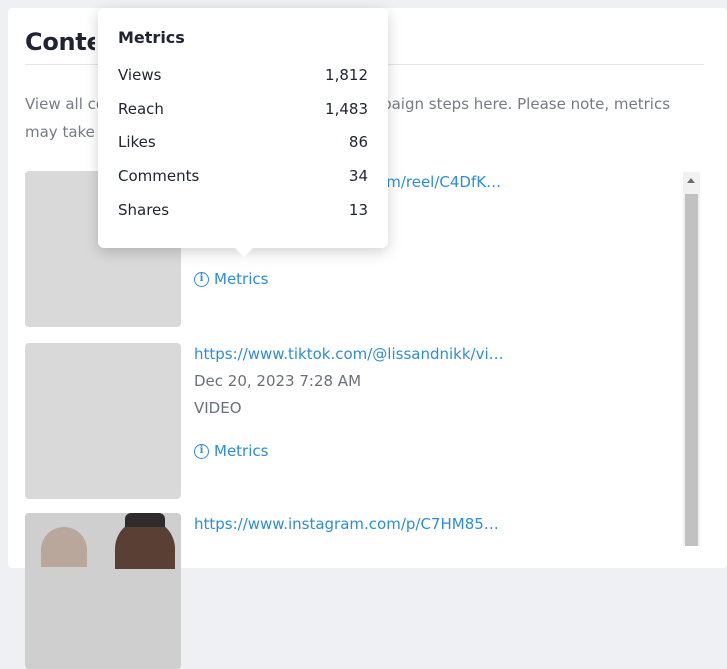  Describe the element at coordinates (145, 520) in the screenshot. I see `photo-hat` at that location.